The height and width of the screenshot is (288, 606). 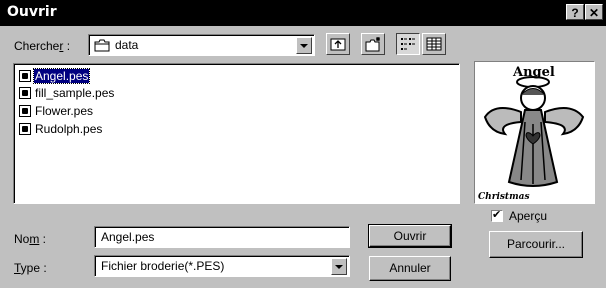 What do you see at coordinates (42, 46) in the screenshot?
I see `lookin-label: Chercher :` at bounding box center [42, 46].